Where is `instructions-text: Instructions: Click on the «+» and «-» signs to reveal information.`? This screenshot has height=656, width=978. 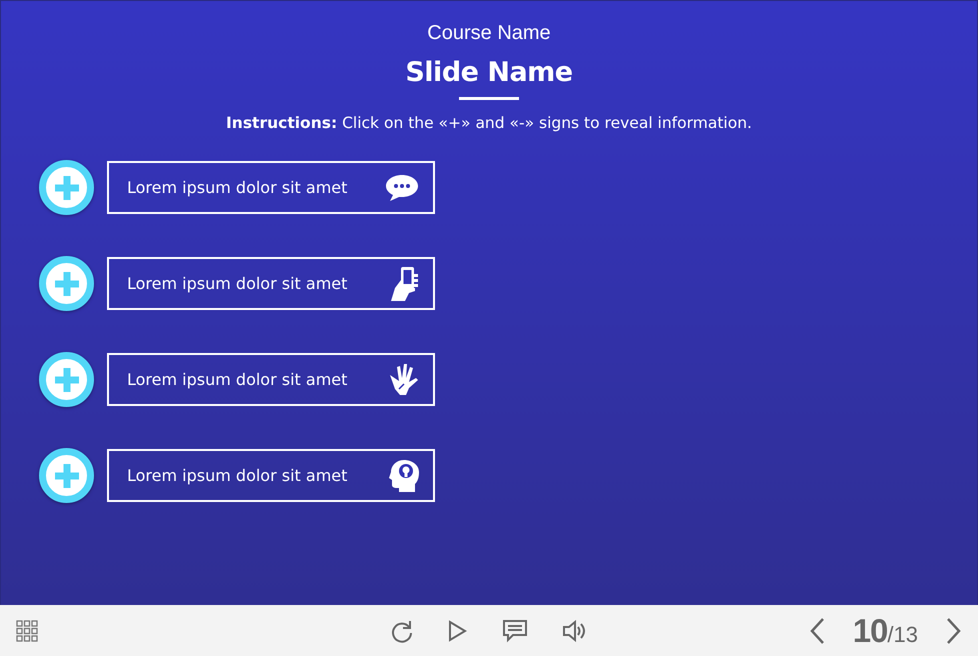
instructions-text: Instructions: Click on the «+» and «-» signs to reveal information. is located at coordinates (489, 123).